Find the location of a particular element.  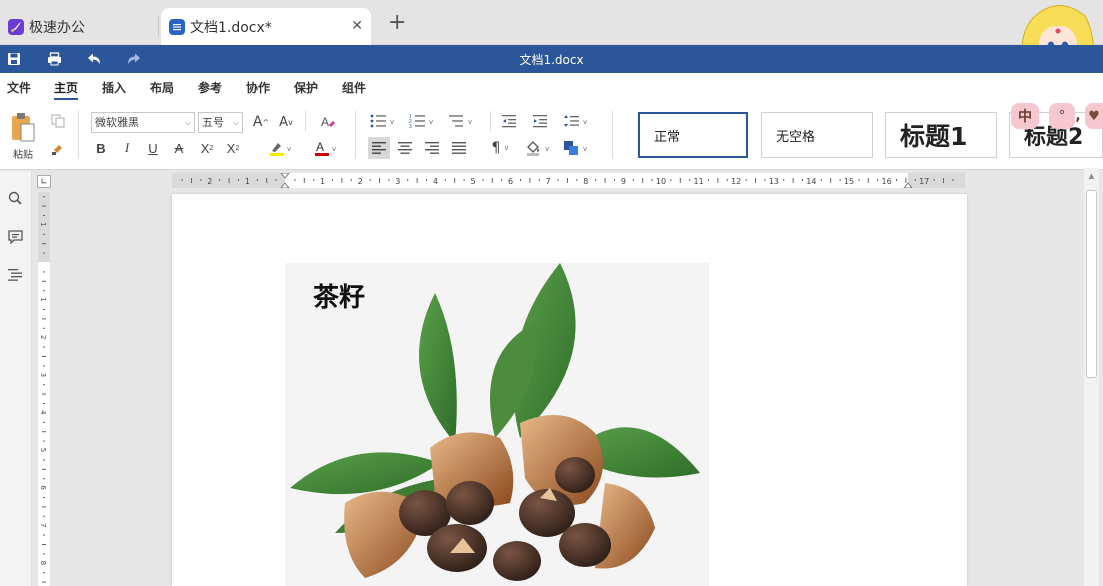

ruler-label: 12 is located at coordinates (736, 181).